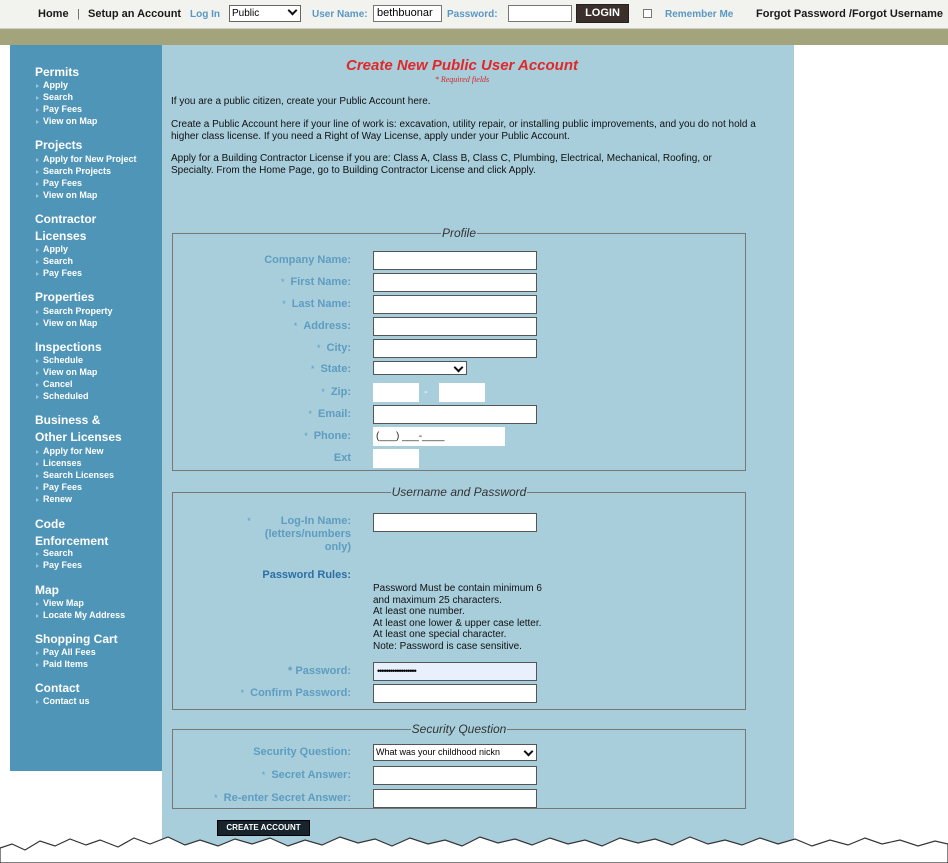  I want to click on zip-input, so click(396, 392).